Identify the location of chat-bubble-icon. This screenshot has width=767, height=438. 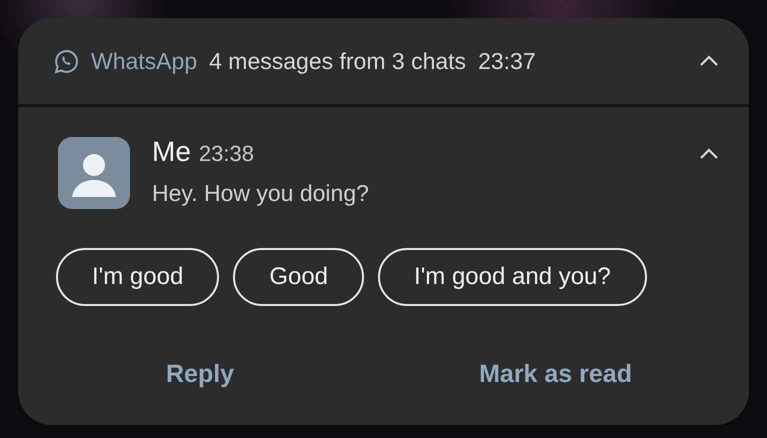
(66, 61).